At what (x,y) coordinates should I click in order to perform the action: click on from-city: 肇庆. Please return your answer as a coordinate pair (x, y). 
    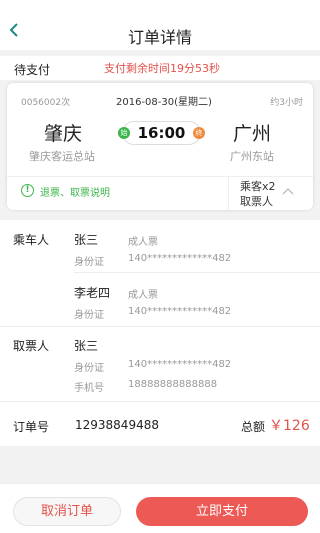
    Looking at the image, I should click on (63, 134).